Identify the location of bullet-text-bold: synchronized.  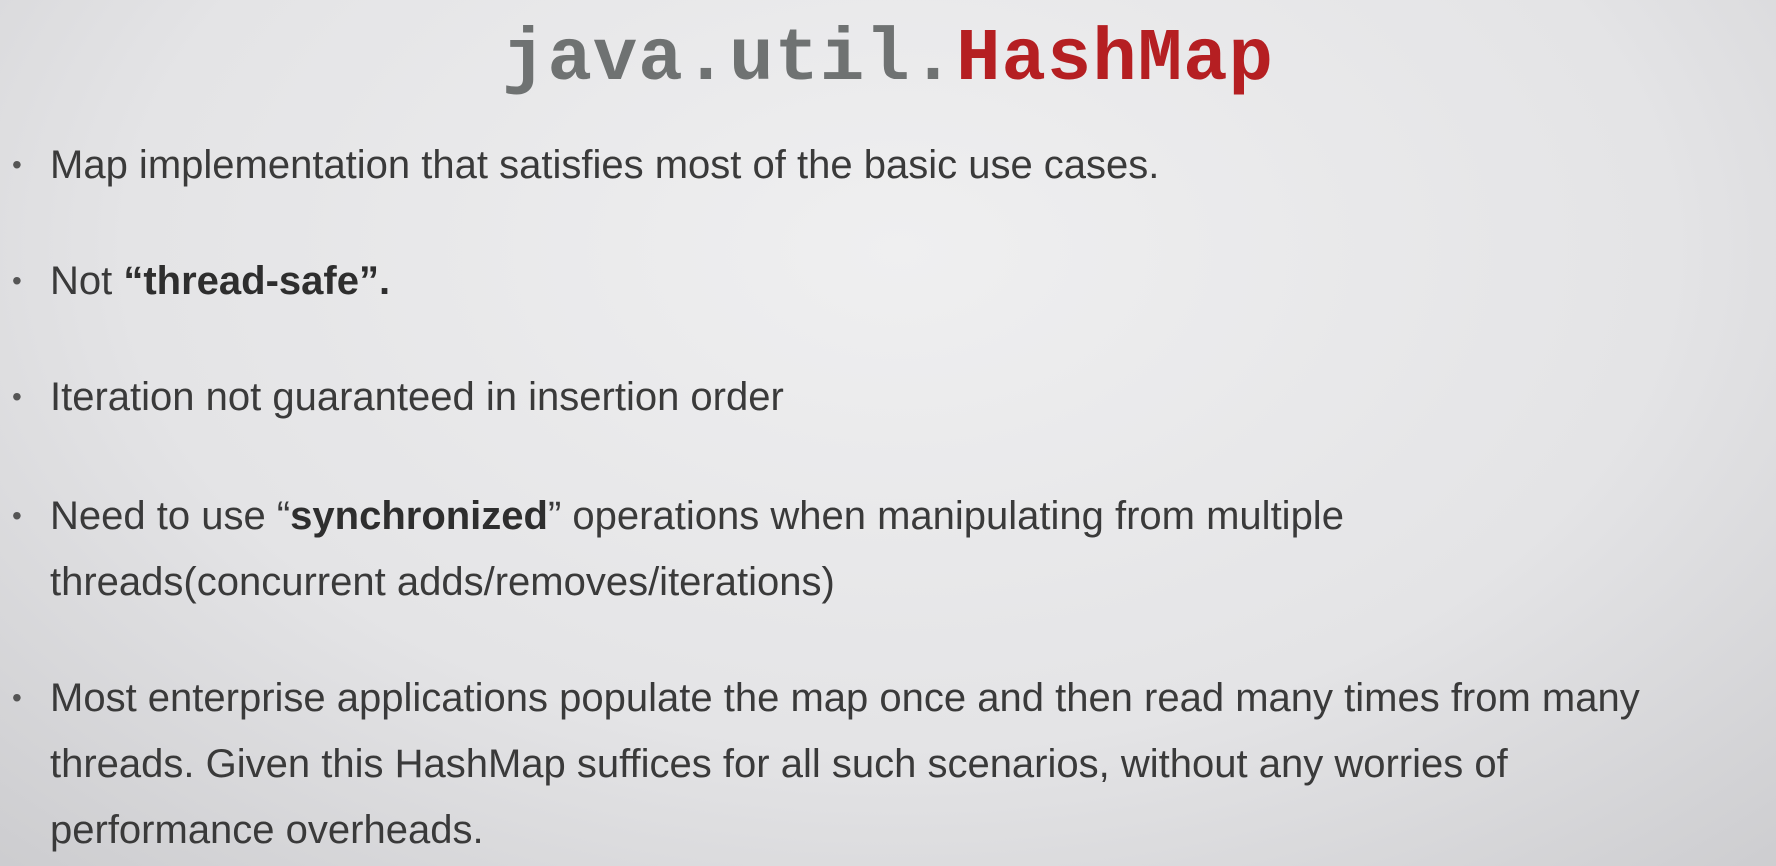
(419, 516).